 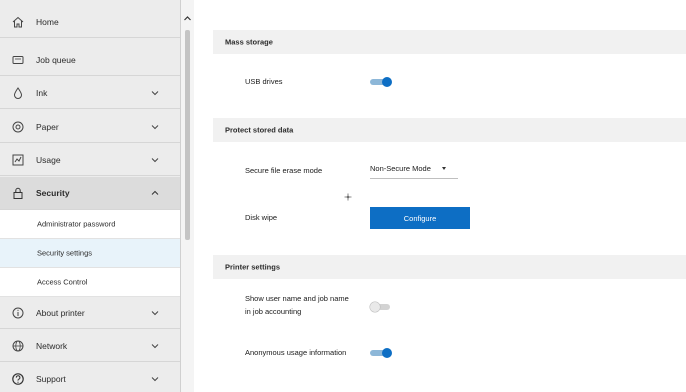 I want to click on scrollbar-thumb, so click(x=187, y=135).